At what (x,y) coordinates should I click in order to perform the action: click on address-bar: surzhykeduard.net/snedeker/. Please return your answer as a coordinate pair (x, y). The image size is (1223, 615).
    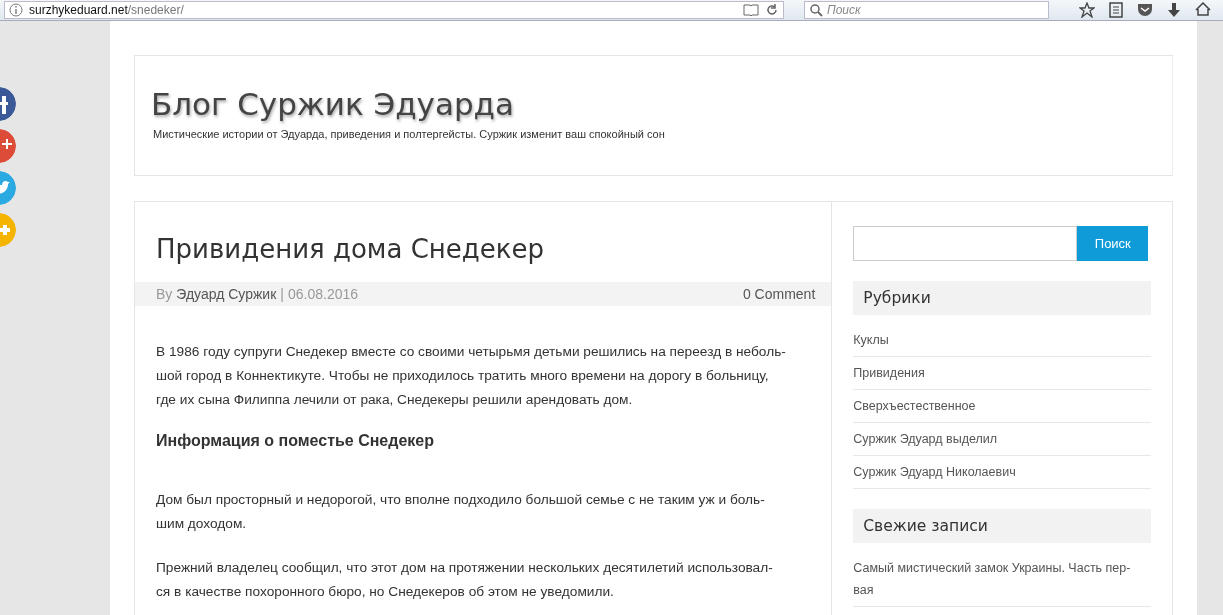
    Looking at the image, I should click on (394, 10).